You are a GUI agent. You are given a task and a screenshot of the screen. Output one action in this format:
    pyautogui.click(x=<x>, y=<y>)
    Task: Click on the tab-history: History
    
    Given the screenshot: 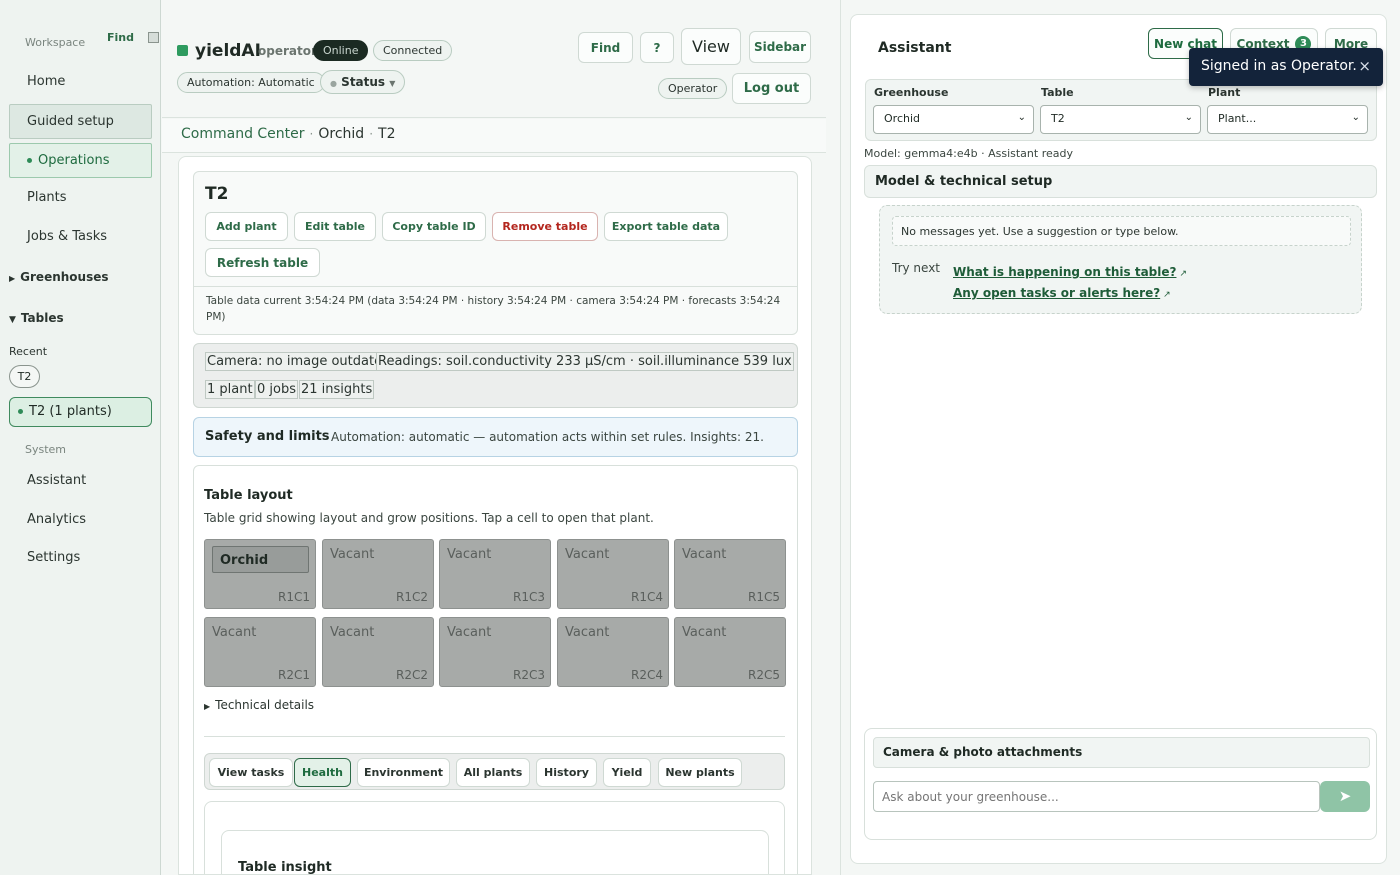 What is the action you would take?
    pyautogui.click(x=566, y=772)
    